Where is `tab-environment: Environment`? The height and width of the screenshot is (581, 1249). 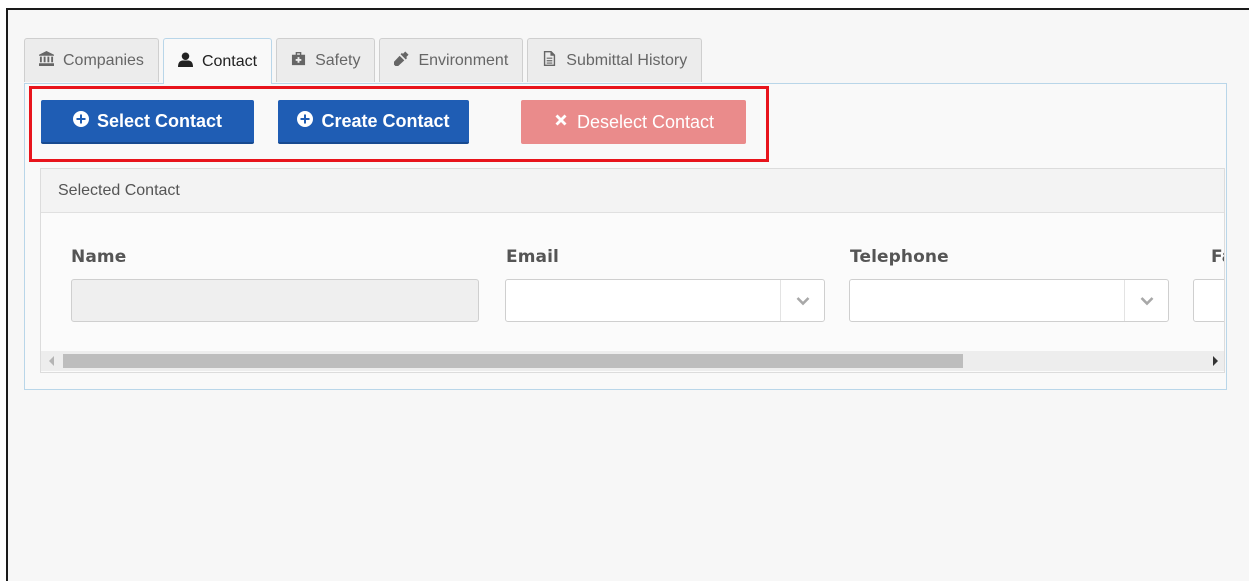
tab-environment: Environment is located at coordinates (451, 60).